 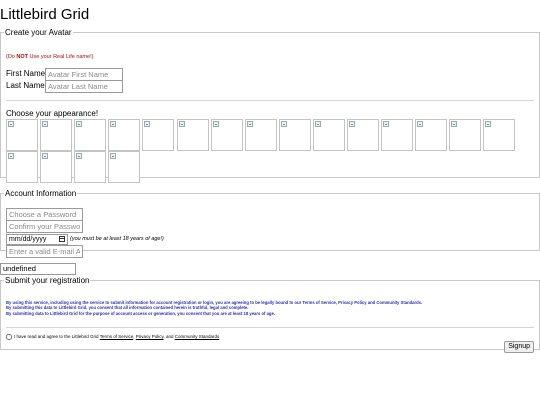 I want to click on warning-prefix: (Do, so click(x=11, y=57).